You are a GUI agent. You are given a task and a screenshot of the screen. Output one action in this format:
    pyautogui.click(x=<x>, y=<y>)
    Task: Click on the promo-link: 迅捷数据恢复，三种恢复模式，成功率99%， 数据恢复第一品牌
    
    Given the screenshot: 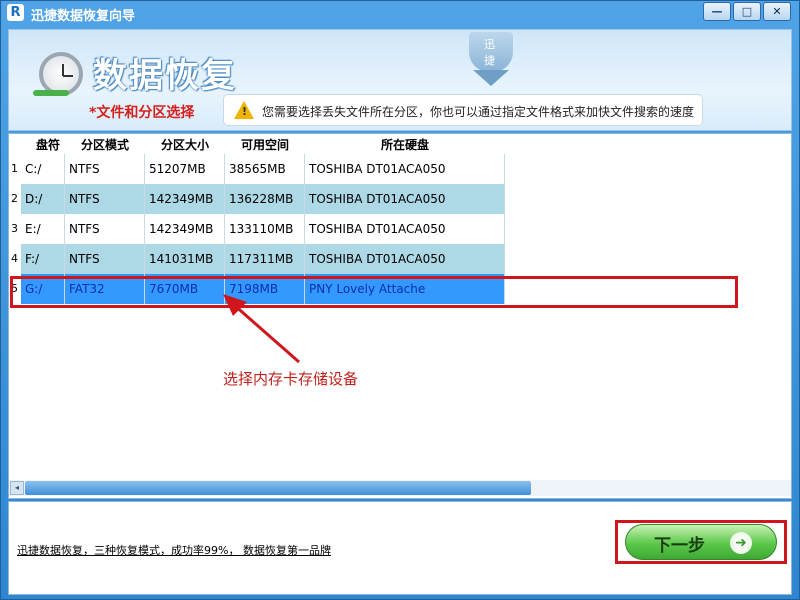 What is the action you would take?
    pyautogui.click(x=174, y=550)
    